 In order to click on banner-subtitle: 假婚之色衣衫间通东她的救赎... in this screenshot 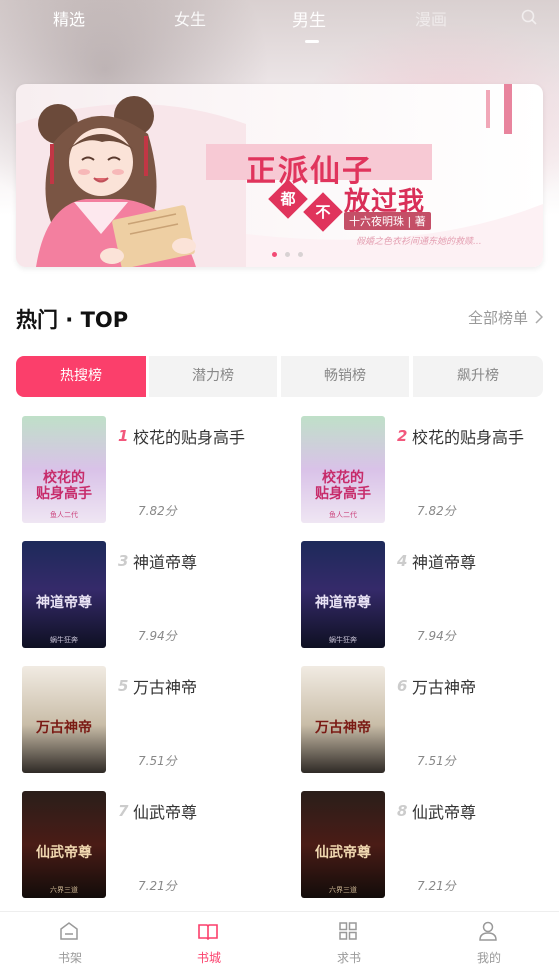, I will do `click(419, 242)`.